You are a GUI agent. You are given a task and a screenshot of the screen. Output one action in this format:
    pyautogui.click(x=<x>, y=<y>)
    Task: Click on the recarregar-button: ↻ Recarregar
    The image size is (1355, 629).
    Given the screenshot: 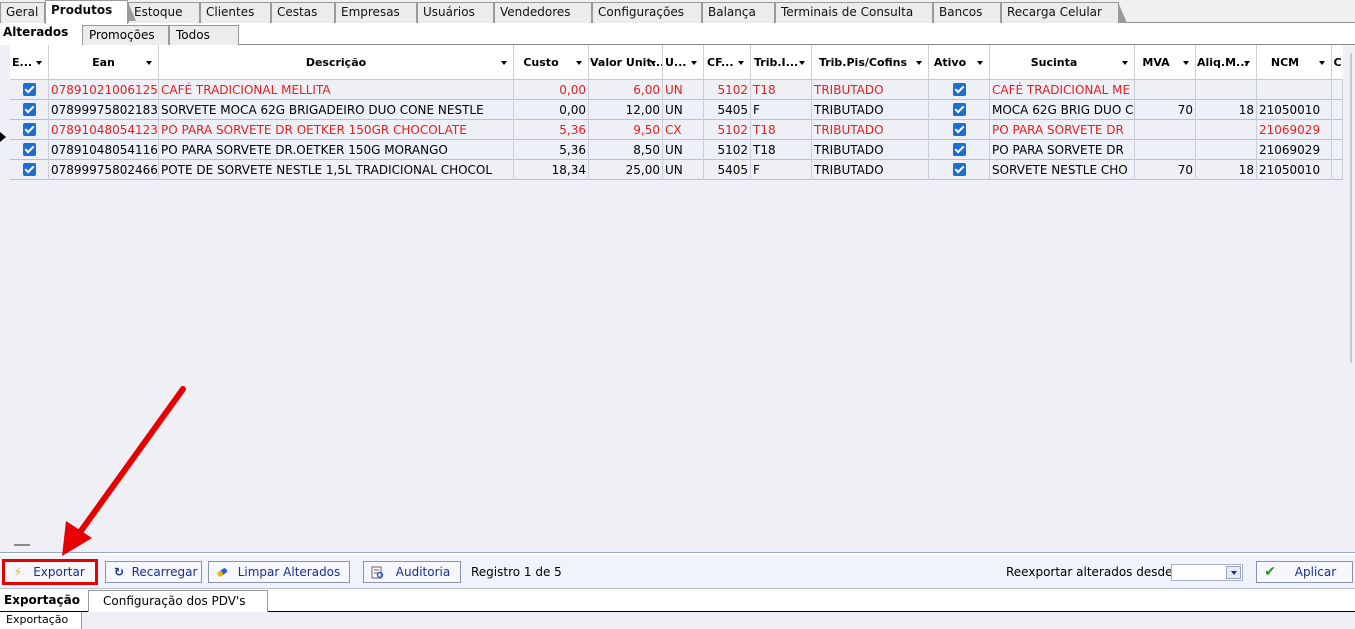 What is the action you would take?
    pyautogui.click(x=153, y=572)
    